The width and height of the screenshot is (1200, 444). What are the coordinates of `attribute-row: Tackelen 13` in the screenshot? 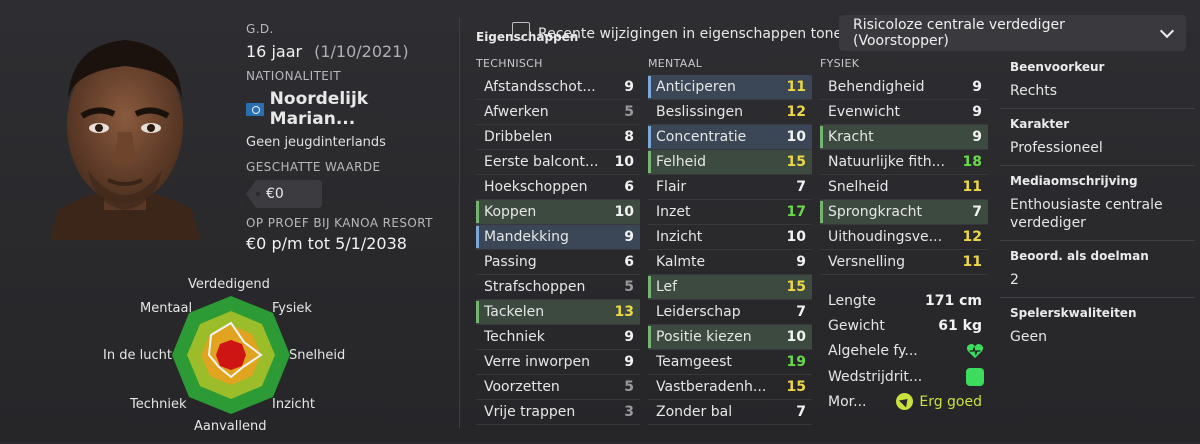 It's located at (558, 312).